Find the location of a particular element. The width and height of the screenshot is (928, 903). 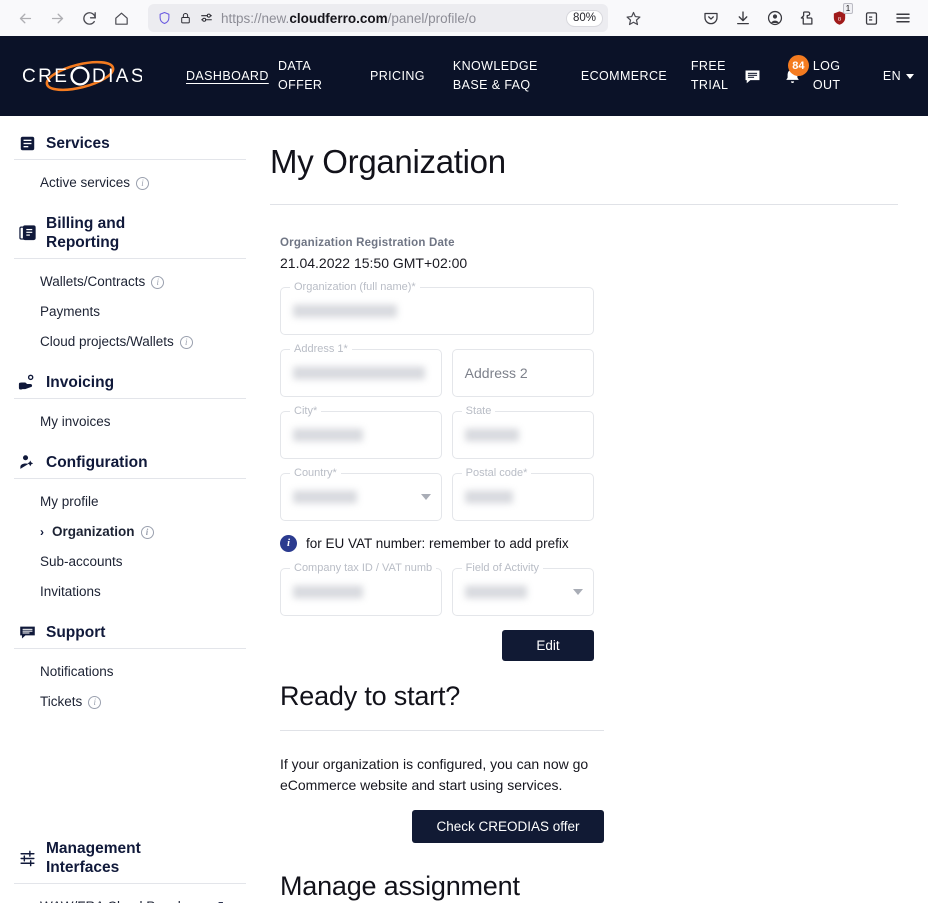

address1-field: Address 1* is located at coordinates (361, 370).